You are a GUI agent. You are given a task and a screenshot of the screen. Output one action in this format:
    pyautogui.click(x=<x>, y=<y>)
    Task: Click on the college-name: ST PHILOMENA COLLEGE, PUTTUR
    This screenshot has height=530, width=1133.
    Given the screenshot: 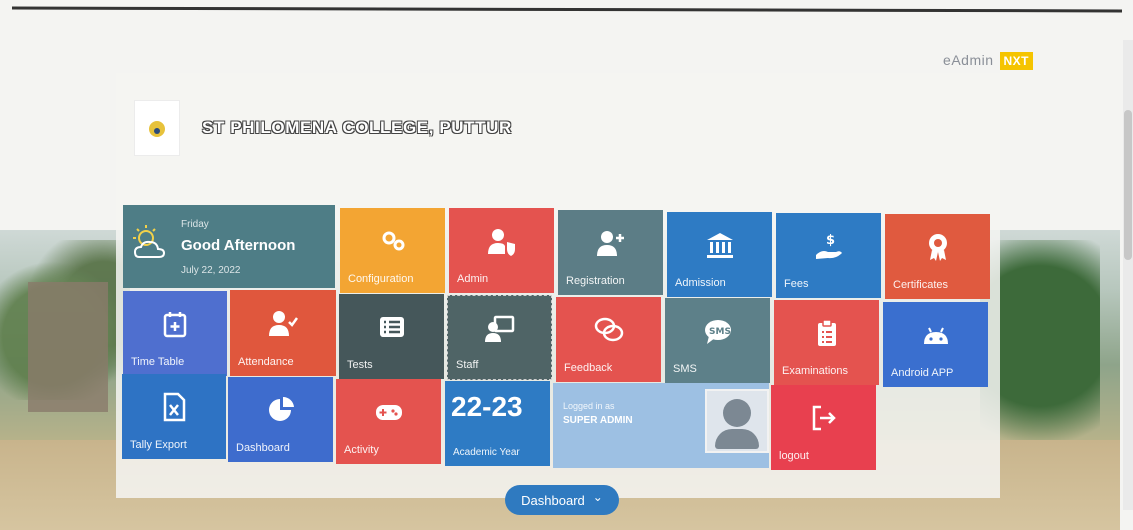 What is the action you would take?
    pyautogui.click(x=357, y=127)
    